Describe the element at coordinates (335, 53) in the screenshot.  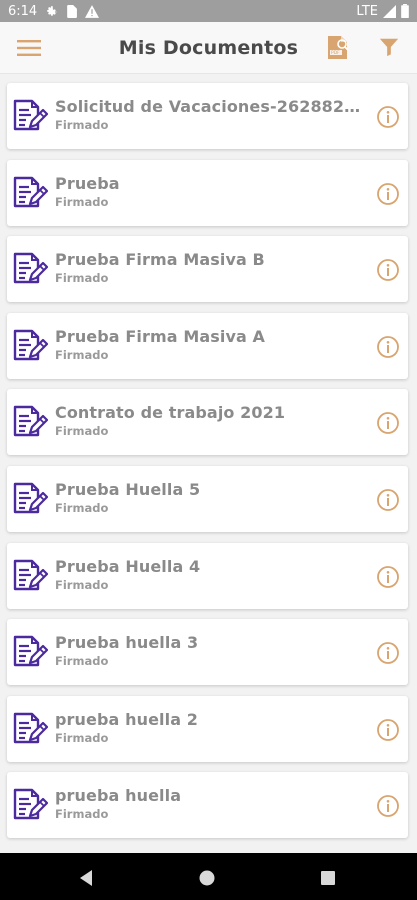
I see `svg-text: PDF` at that location.